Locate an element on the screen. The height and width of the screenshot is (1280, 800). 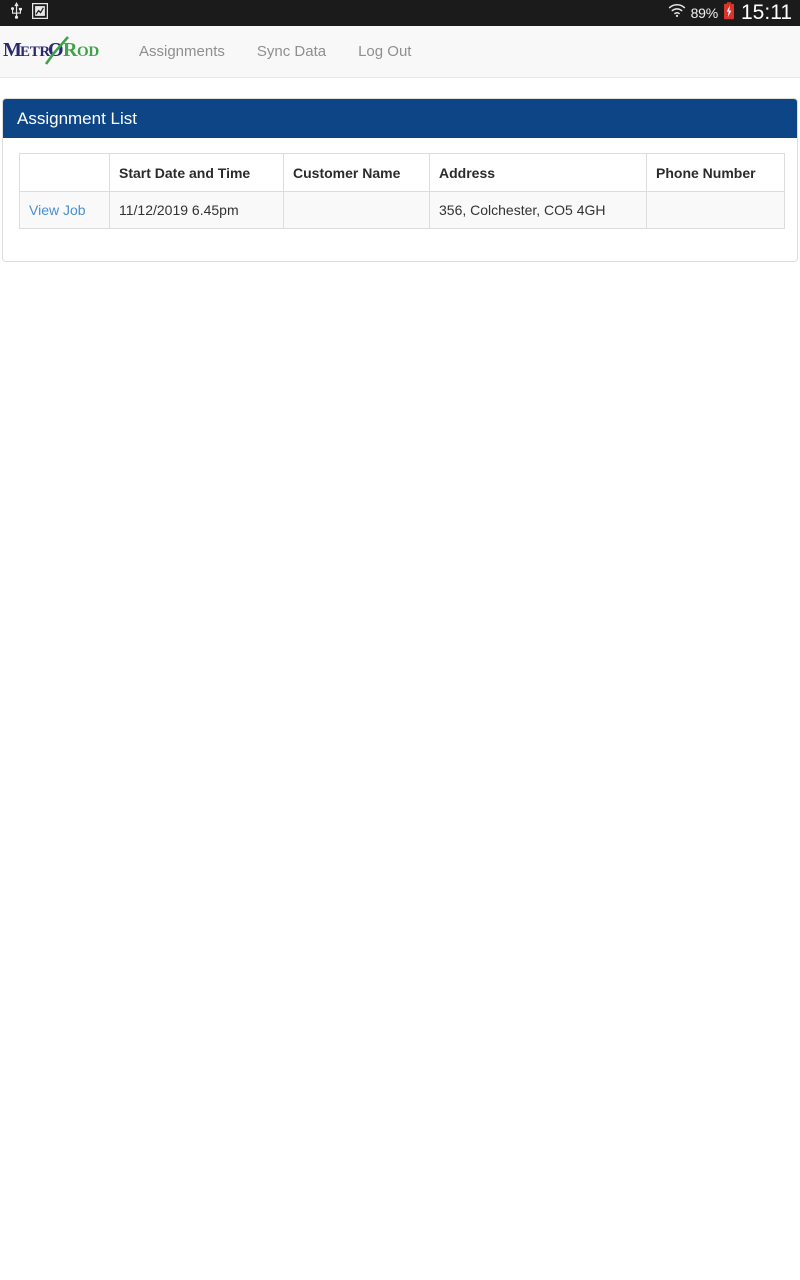
svg-text: OD is located at coordinates (88, 52).